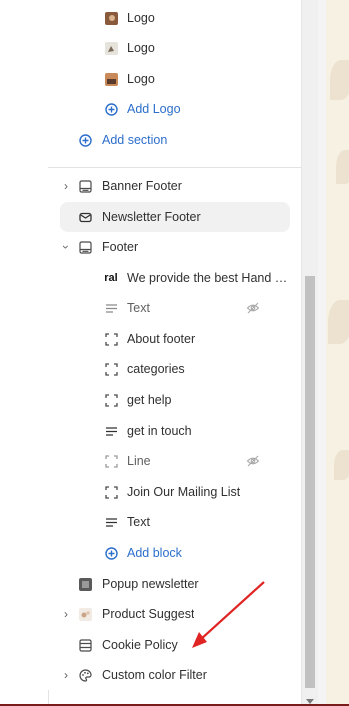 The width and height of the screenshot is (349, 706). I want to click on panel-scrollbar, so click(309, 353).